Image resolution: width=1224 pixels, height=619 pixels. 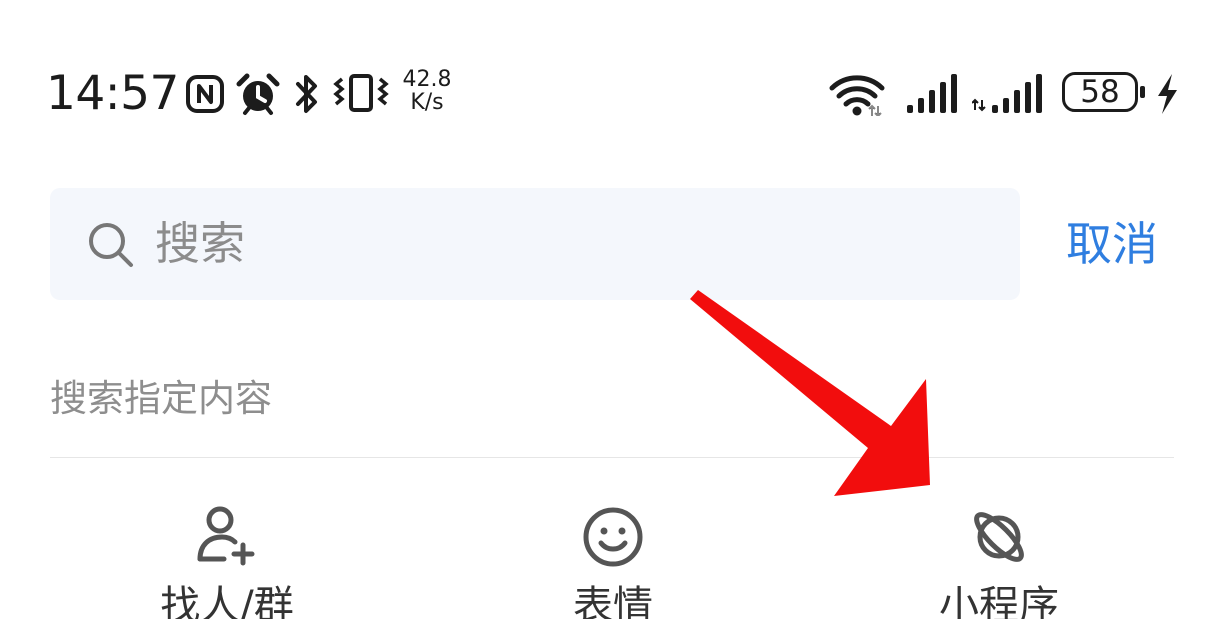 I want to click on alarm-icon, so click(x=258, y=94).